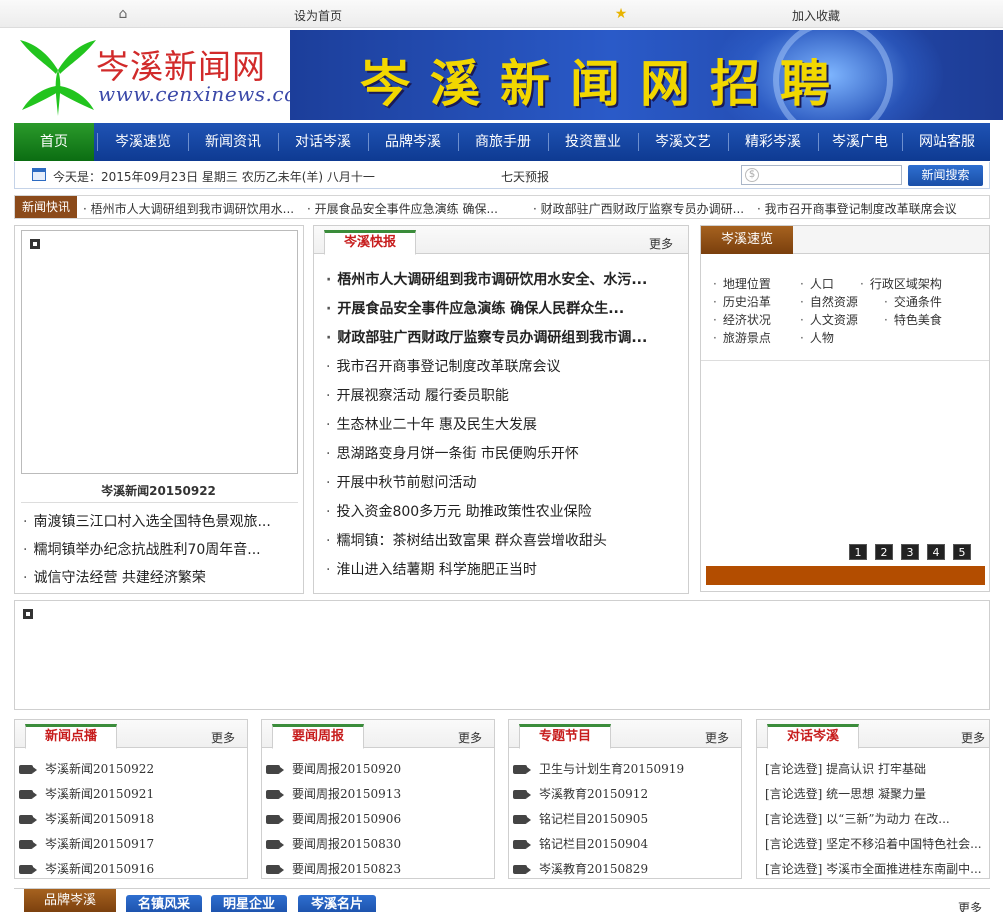 Image resolution: width=1003 pixels, height=912 pixels. I want to click on panel-header: 要闻周报 更多, so click(378, 734).